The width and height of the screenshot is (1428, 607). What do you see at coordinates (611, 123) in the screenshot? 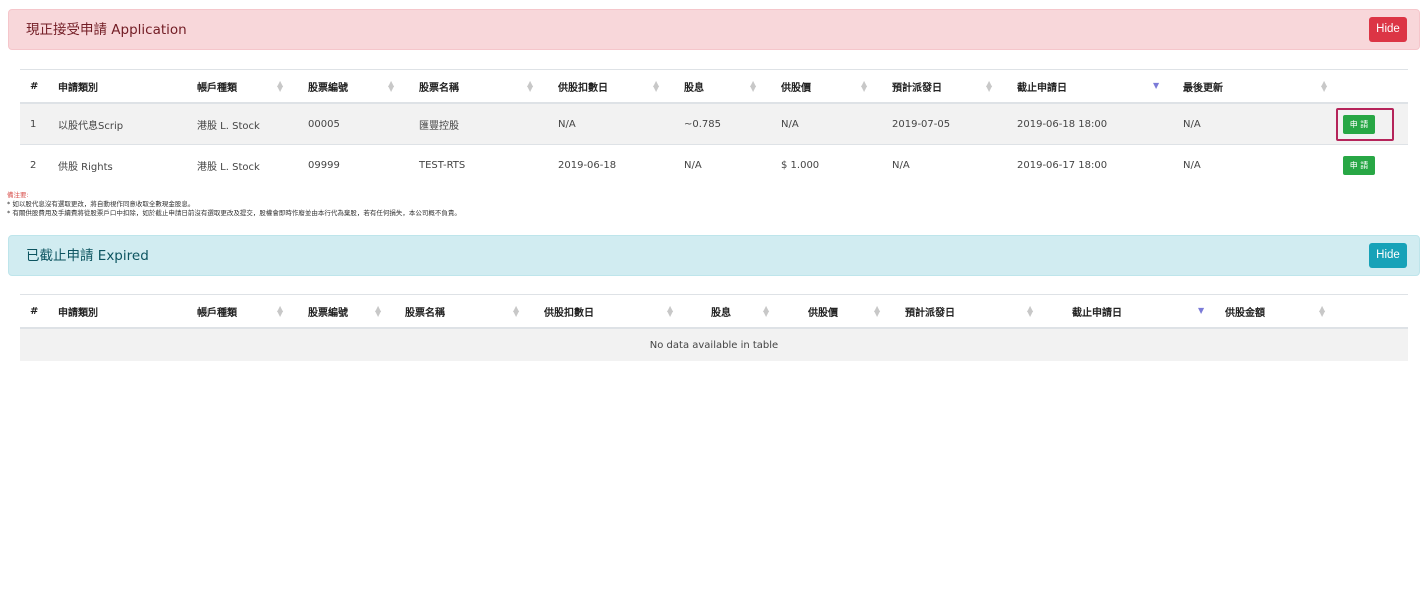
I see `cell-deduction-date: N/A` at bounding box center [611, 123].